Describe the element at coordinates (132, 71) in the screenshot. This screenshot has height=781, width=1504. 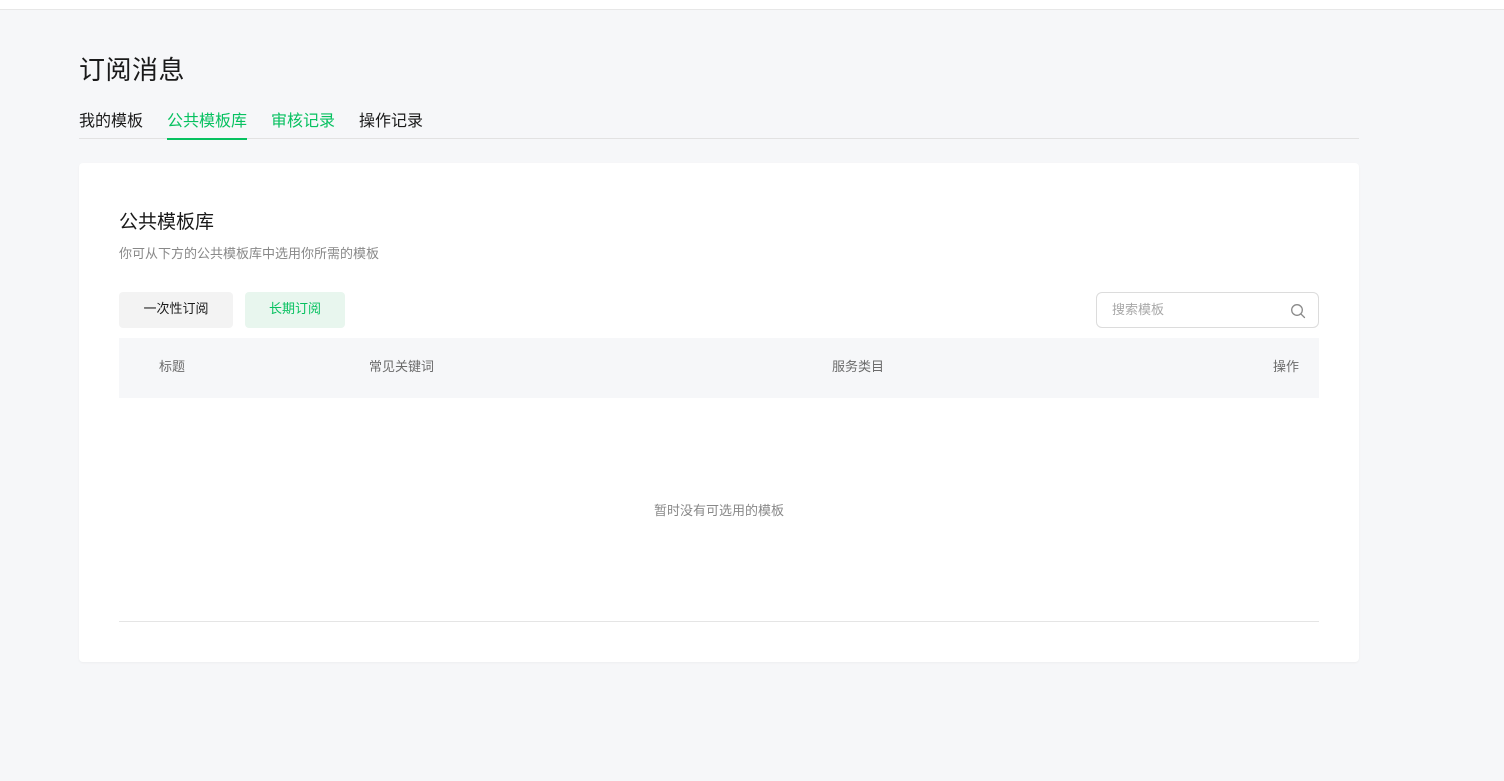
I see `page-title: 订阅消息` at that location.